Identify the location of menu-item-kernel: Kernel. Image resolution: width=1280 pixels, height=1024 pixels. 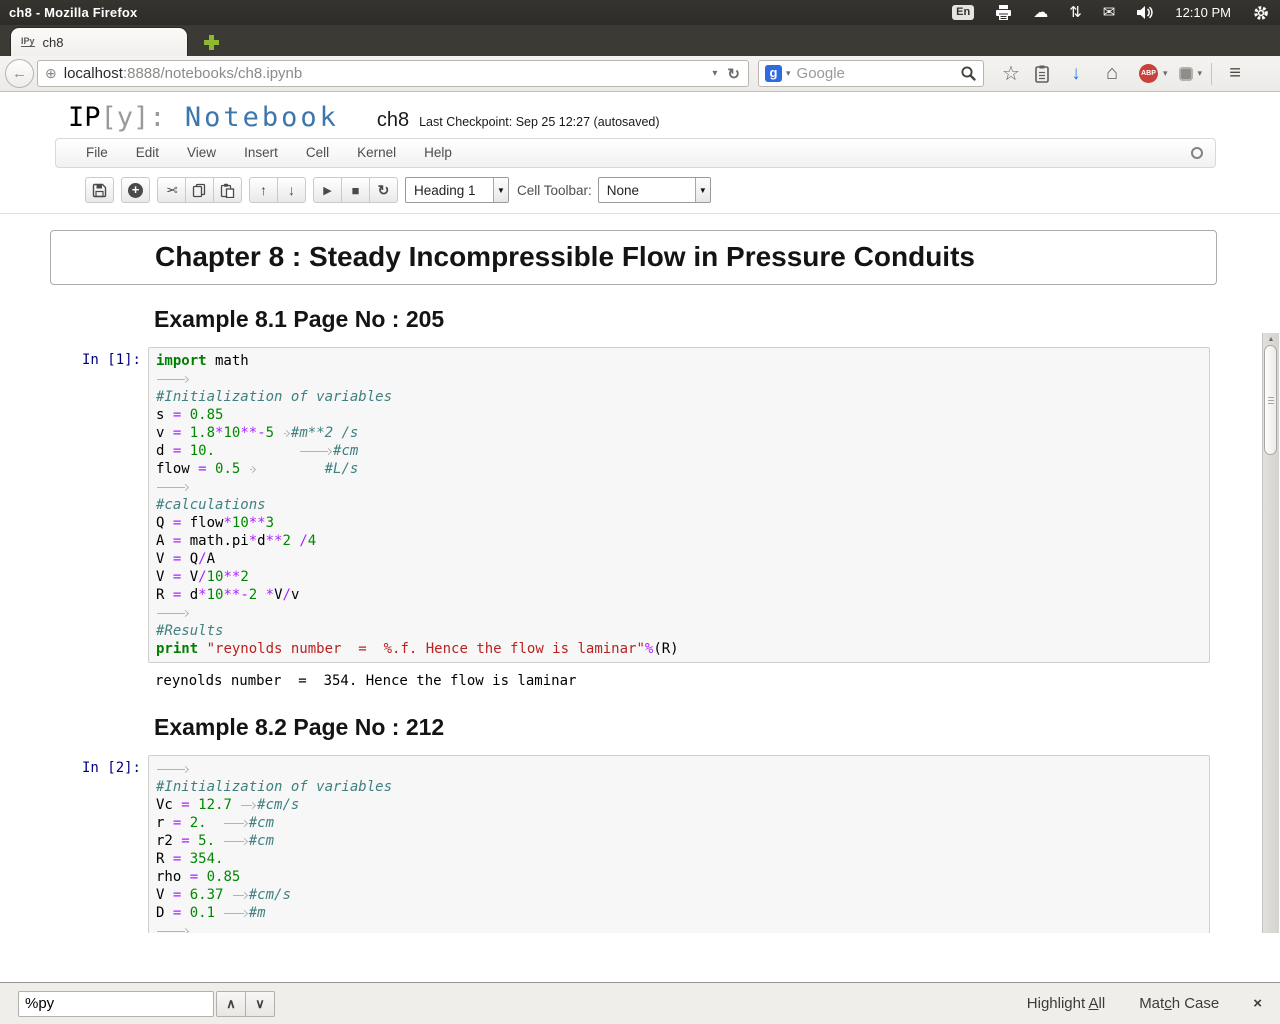
(376, 153).